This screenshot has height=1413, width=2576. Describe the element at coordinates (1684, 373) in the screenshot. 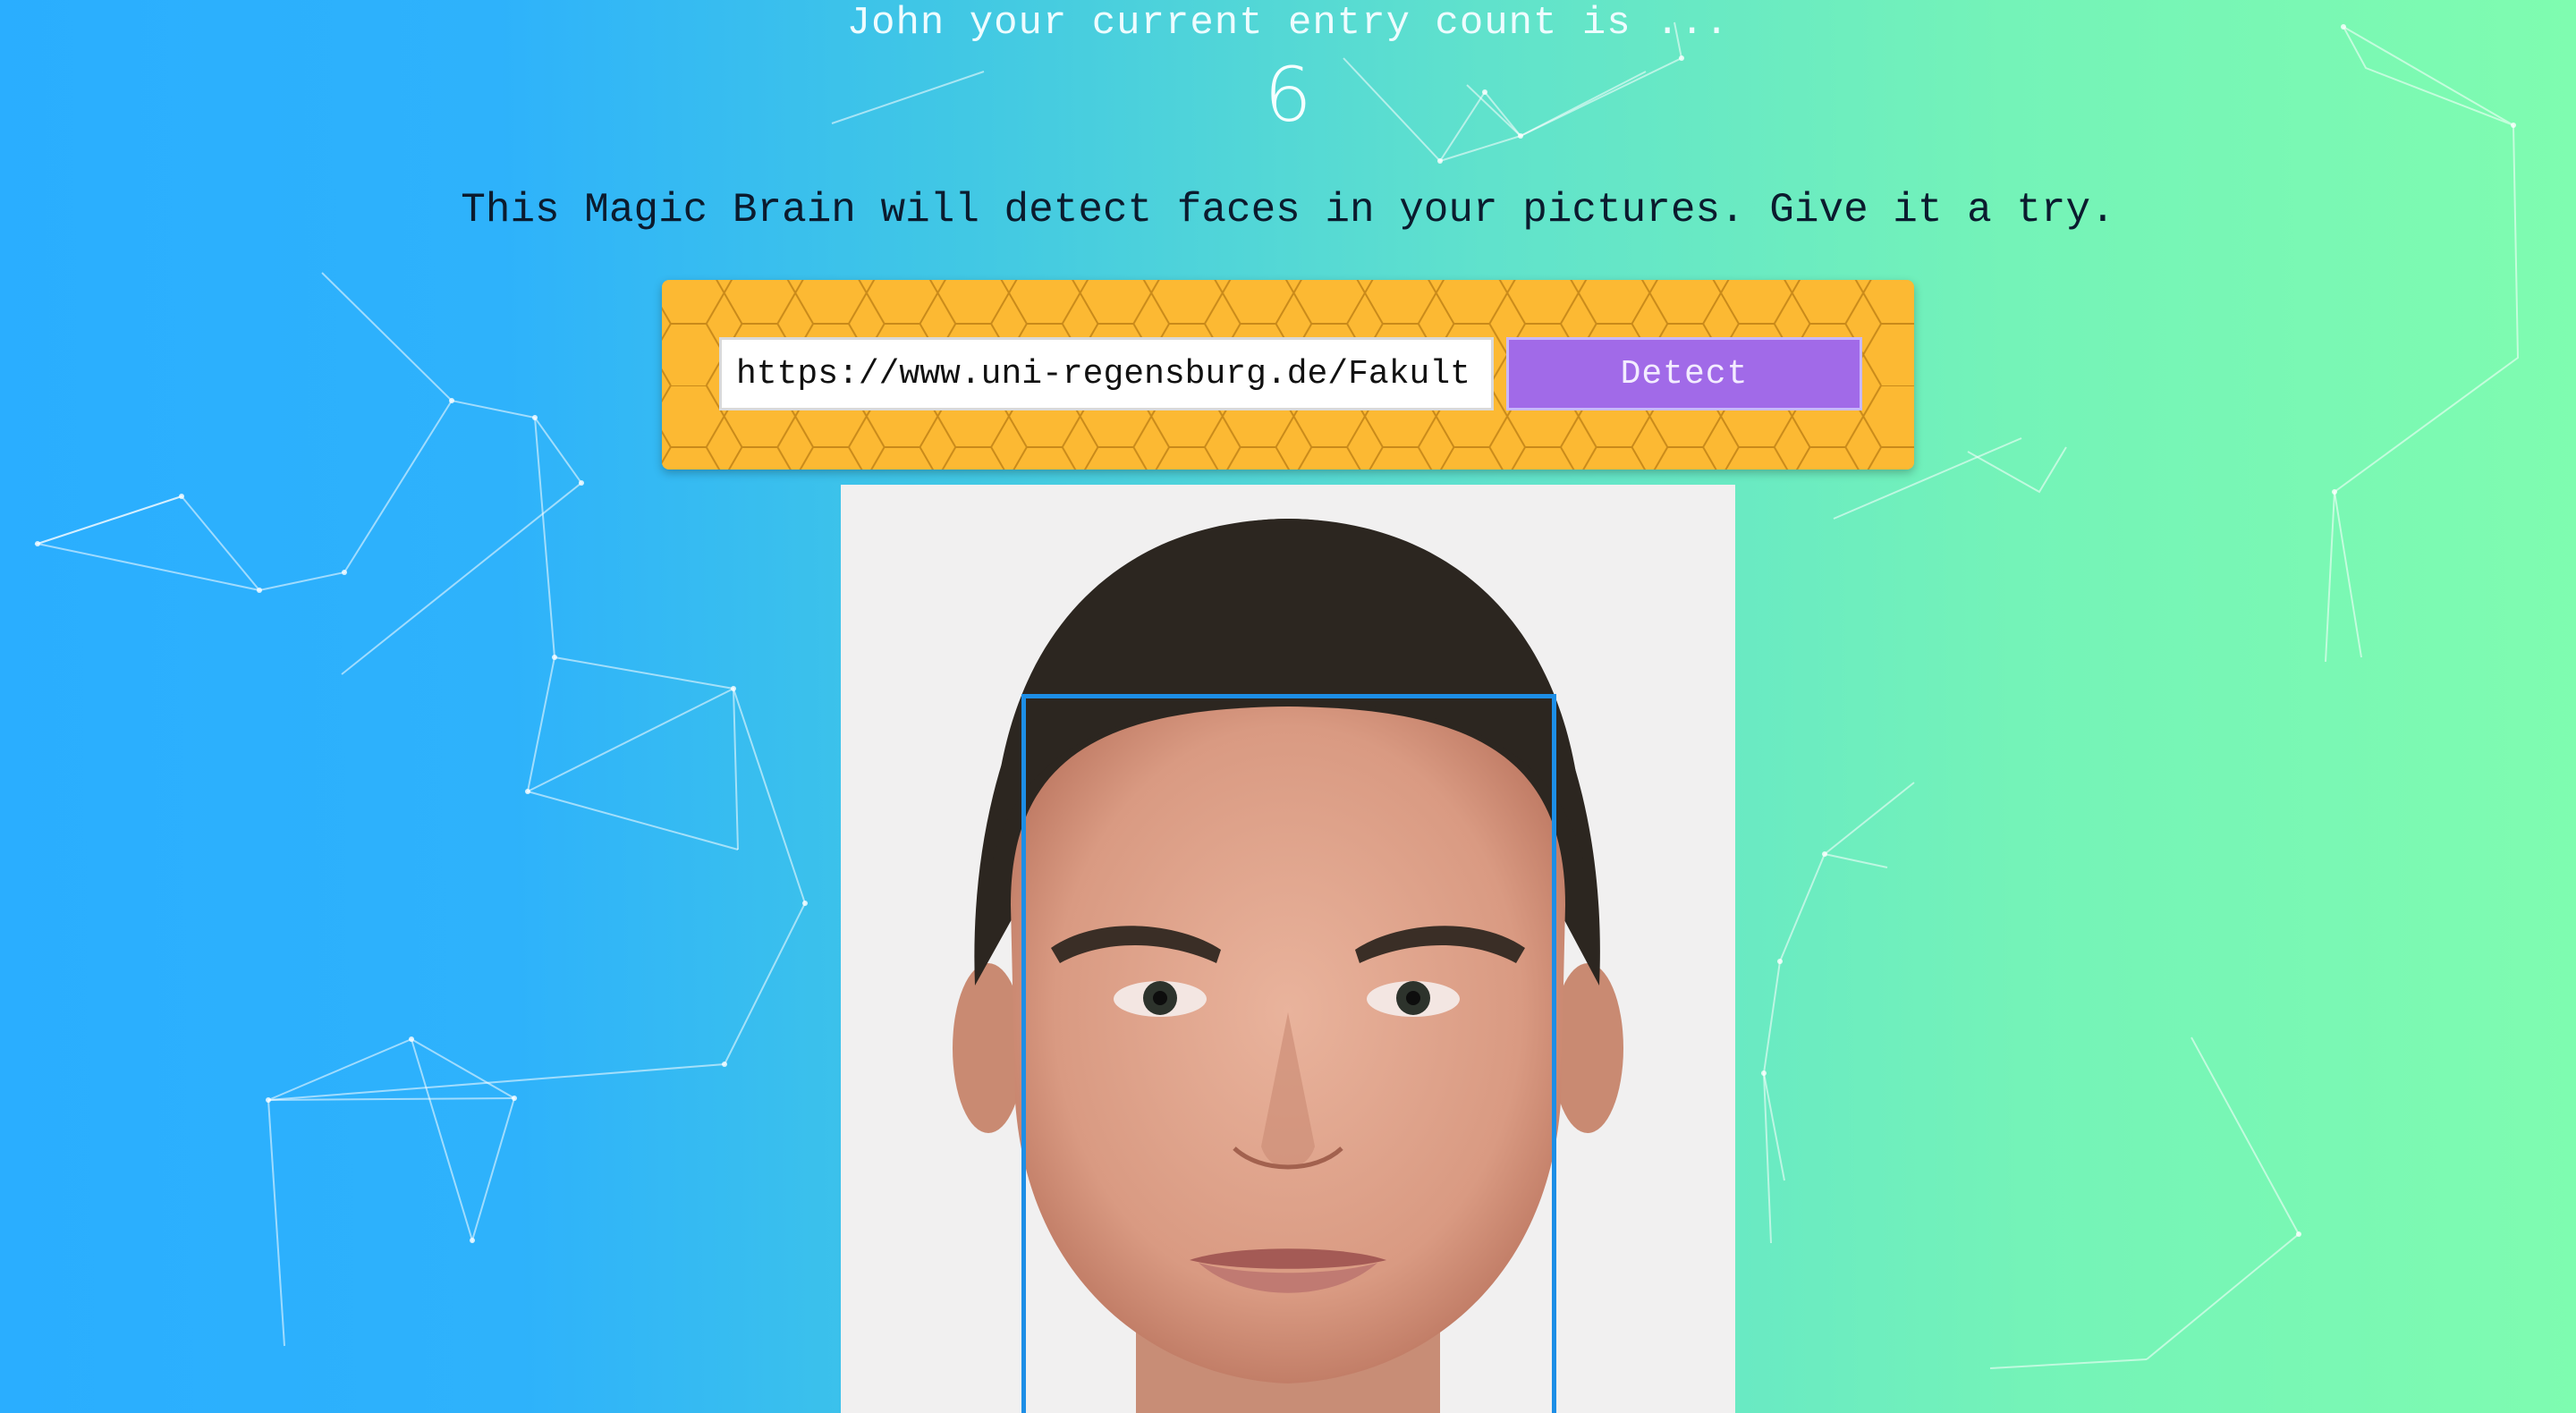

I see `detect-button: Detect` at that location.